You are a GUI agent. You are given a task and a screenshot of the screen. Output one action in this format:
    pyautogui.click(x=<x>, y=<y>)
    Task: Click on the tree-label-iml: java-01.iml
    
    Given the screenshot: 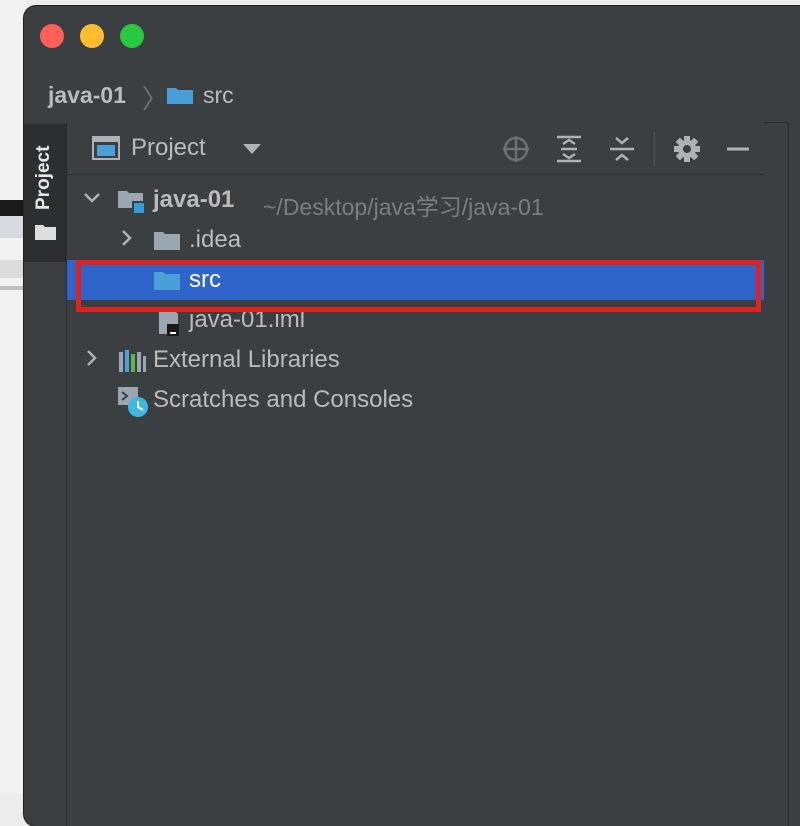 What is the action you would take?
    pyautogui.click(x=247, y=319)
    